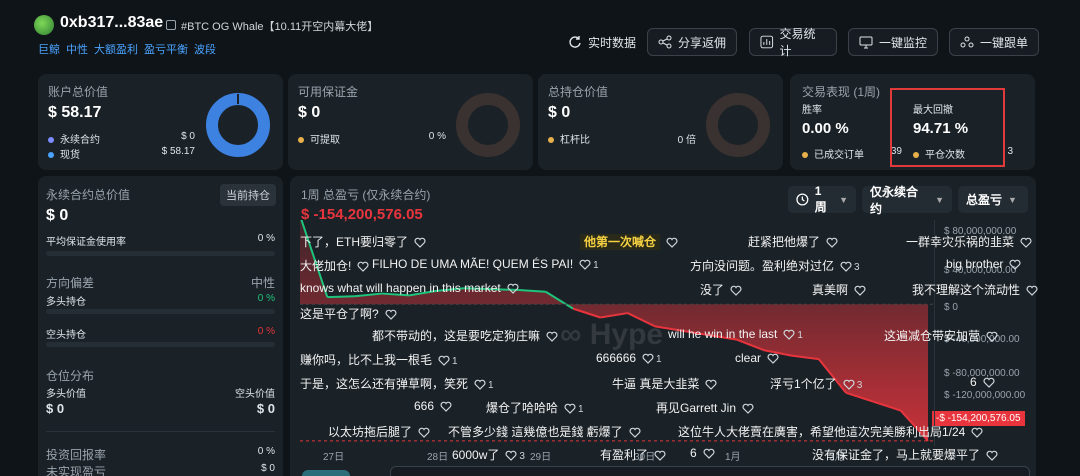  Describe the element at coordinates (80, 140) in the screenshot. I see `perp-label: 永续合约` at that location.